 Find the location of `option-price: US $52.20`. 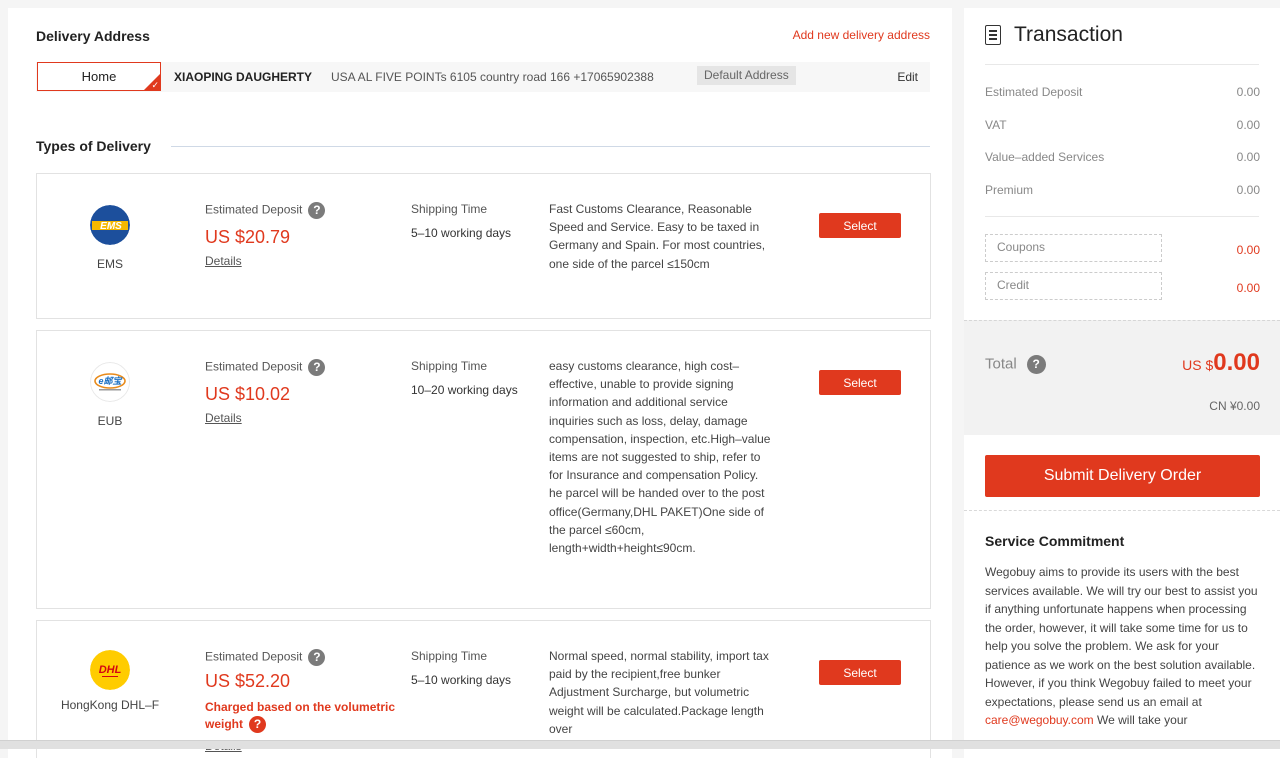

option-price: US $52.20 is located at coordinates (248, 681).